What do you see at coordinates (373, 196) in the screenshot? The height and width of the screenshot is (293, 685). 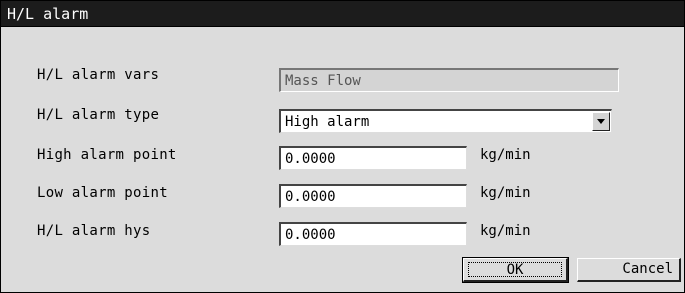 I see `low-alarm-point-input: 0.0000` at bounding box center [373, 196].